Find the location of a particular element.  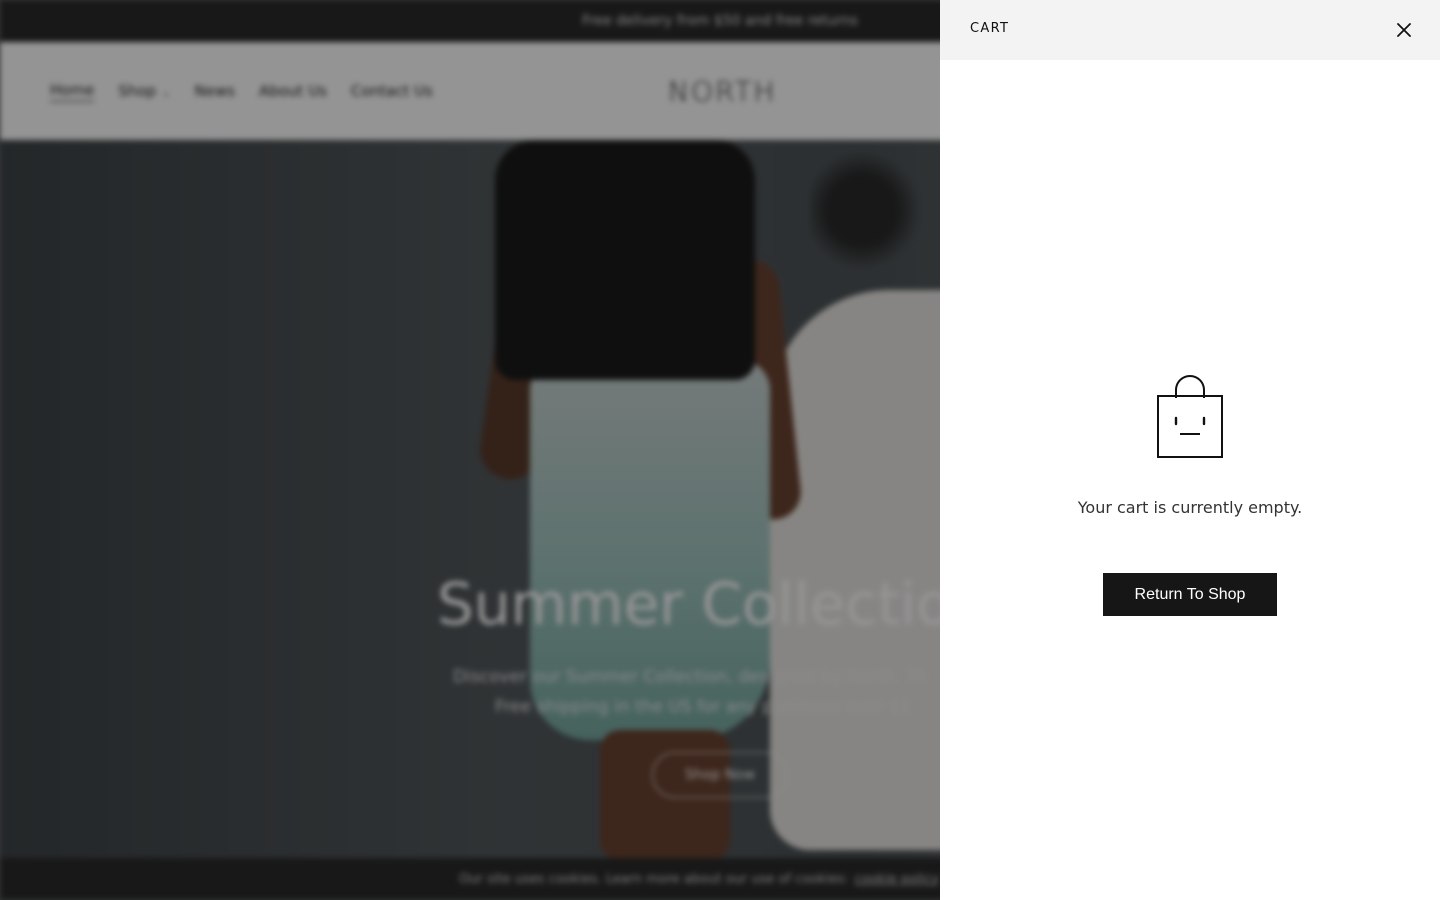

close-icon is located at coordinates (1404, 30).